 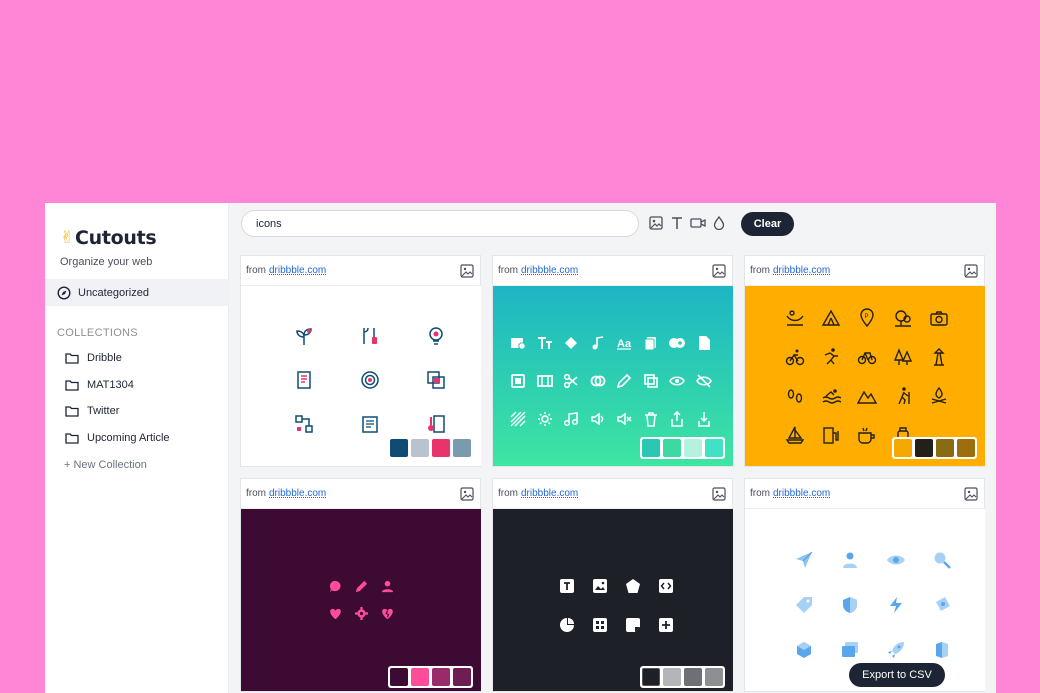 What do you see at coordinates (624, 343) in the screenshot?
I see `font-icon: Aa` at bounding box center [624, 343].